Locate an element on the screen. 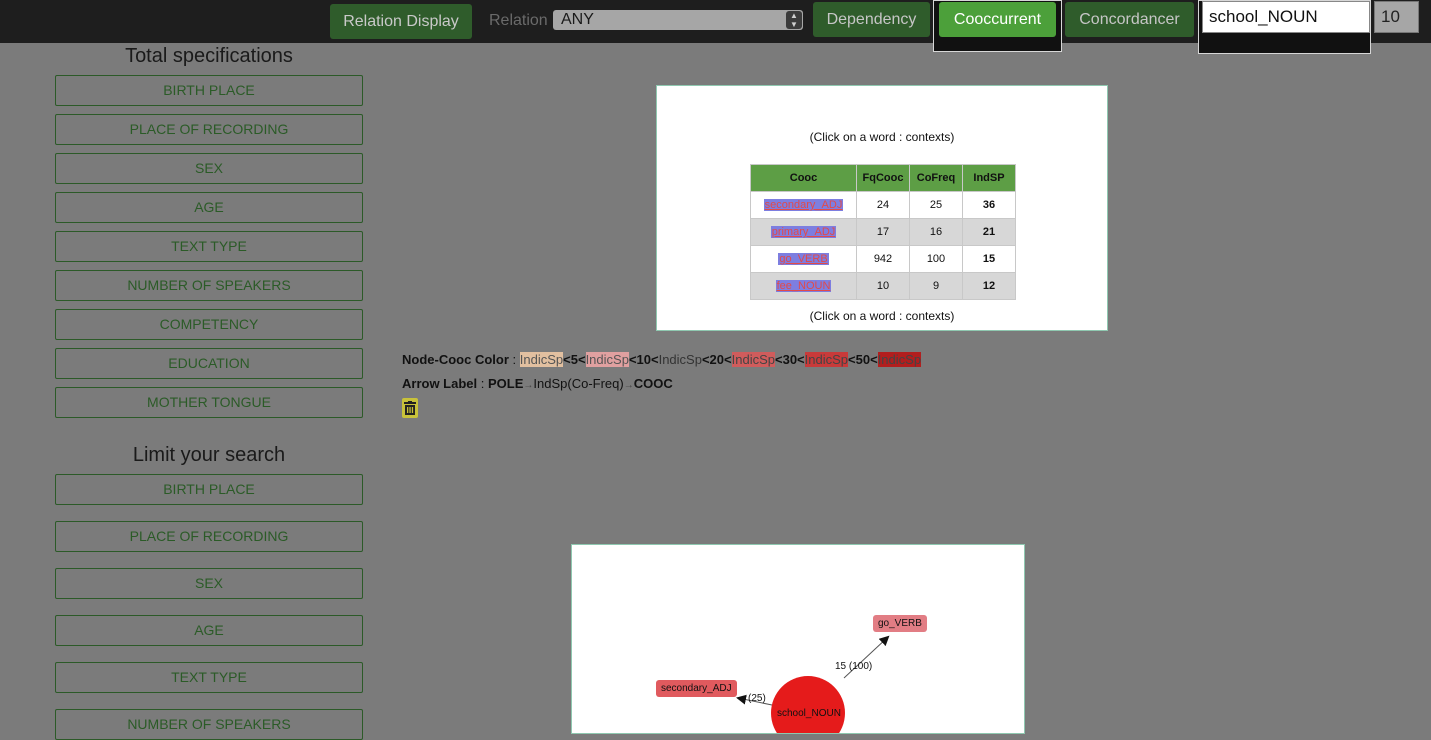 Image resolution: width=1431 pixels, height=740 pixels. col-header-cooc: Cooc is located at coordinates (803, 178).